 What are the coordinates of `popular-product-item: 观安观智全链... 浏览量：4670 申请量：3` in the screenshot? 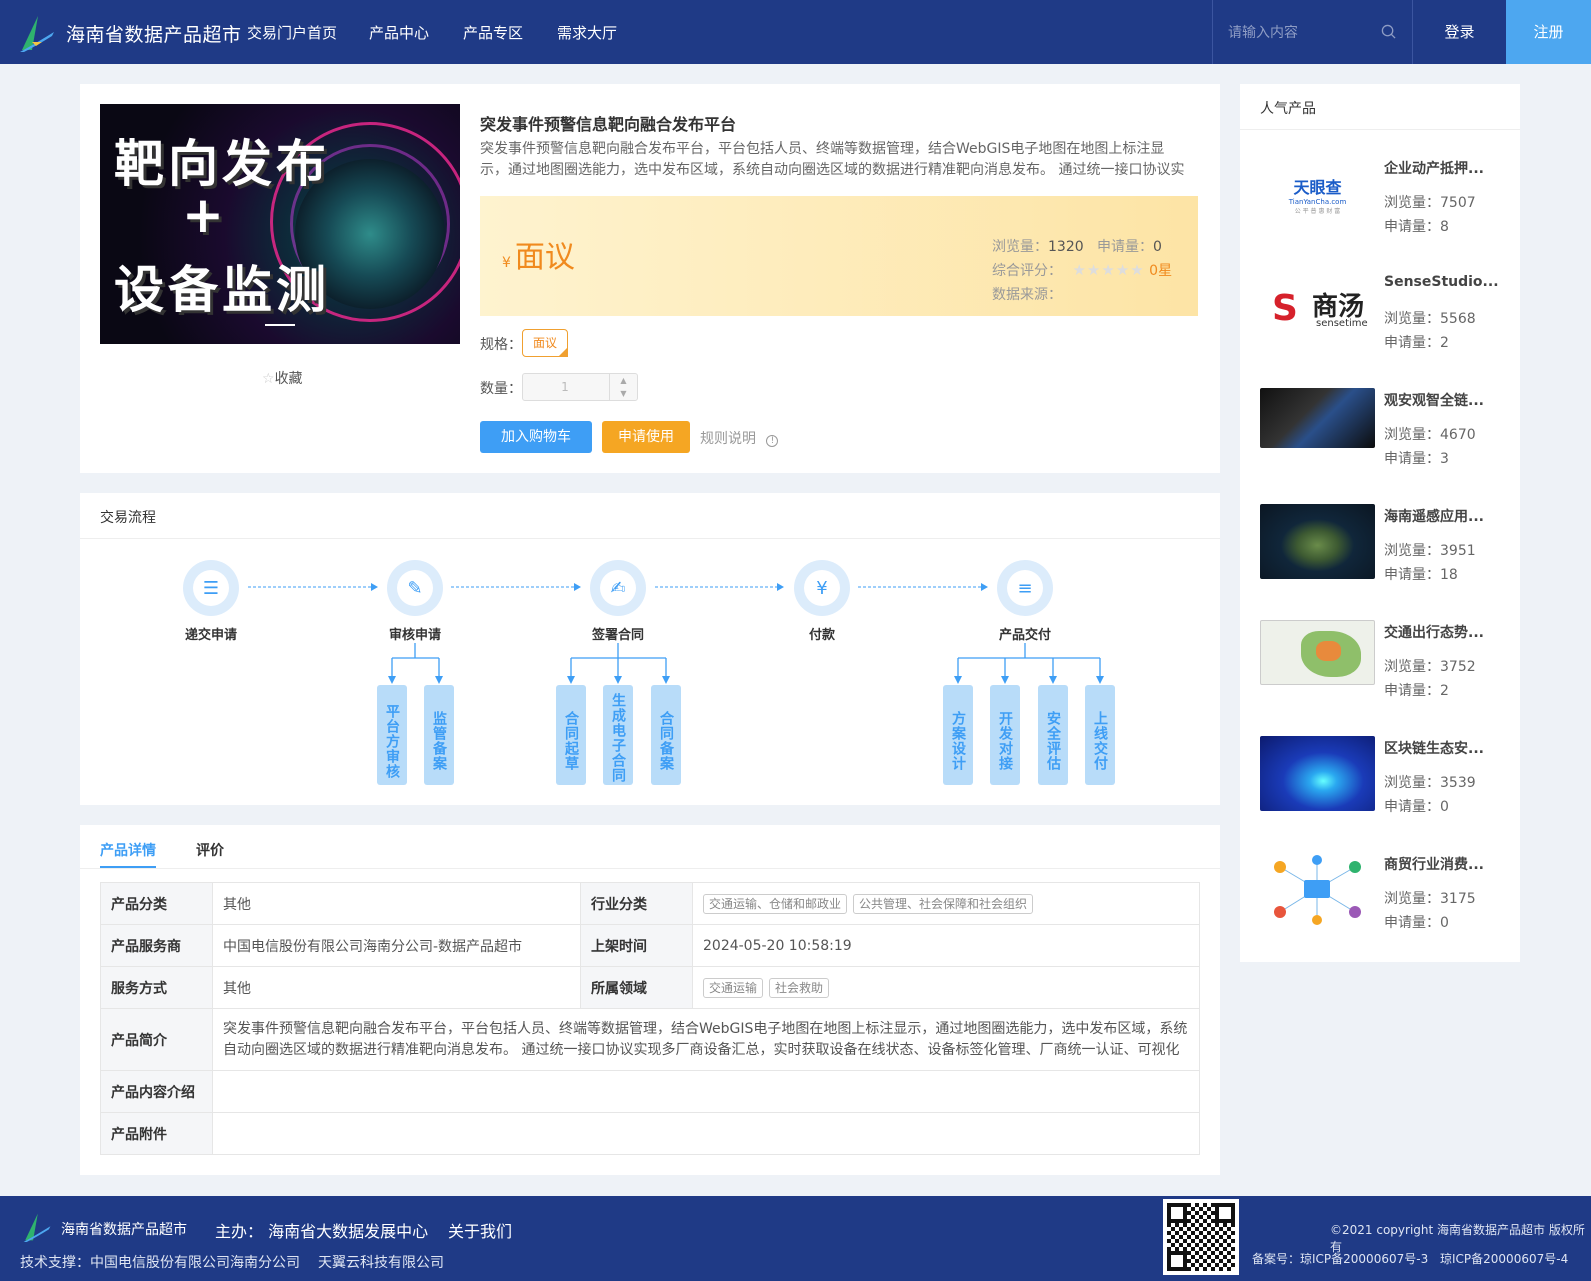 It's located at (1385, 438).